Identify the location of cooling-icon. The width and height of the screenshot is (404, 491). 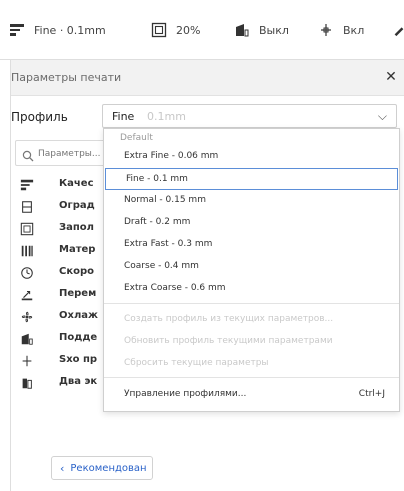
(27, 317).